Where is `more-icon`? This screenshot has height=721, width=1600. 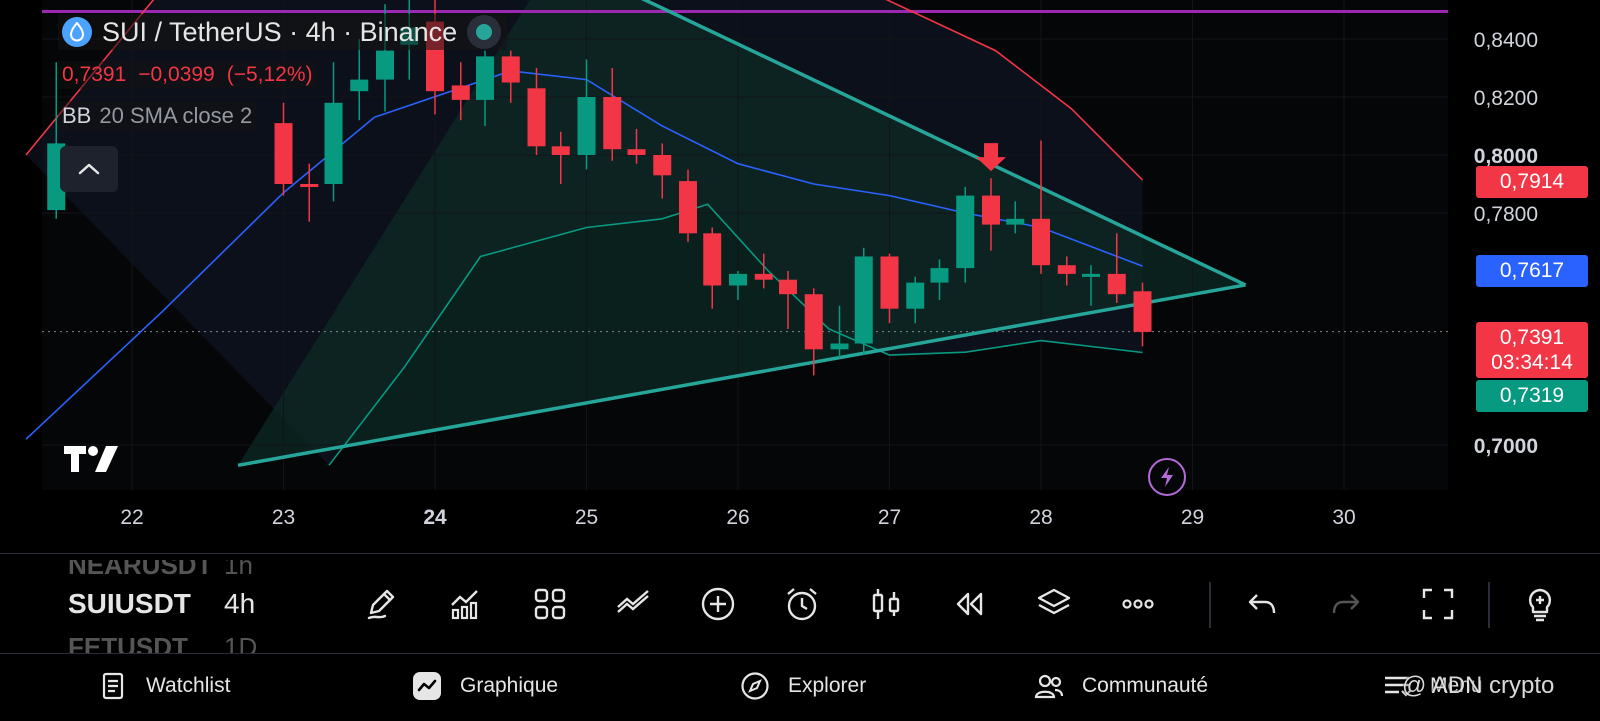
more-icon is located at coordinates (1138, 604).